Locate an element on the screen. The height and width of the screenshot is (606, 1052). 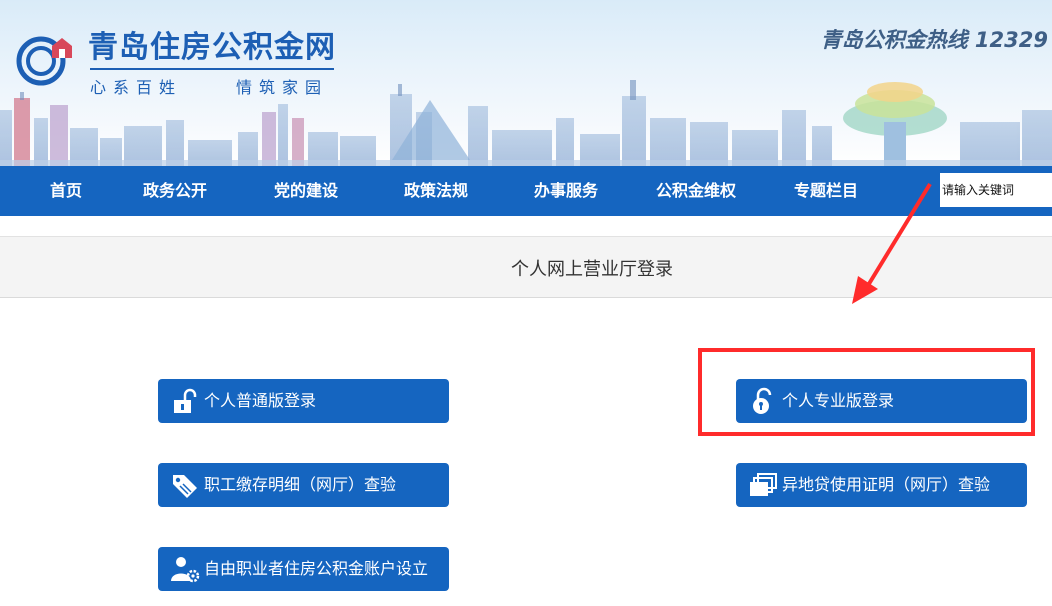
nav-item-policies: 政策法规 is located at coordinates (436, 191).